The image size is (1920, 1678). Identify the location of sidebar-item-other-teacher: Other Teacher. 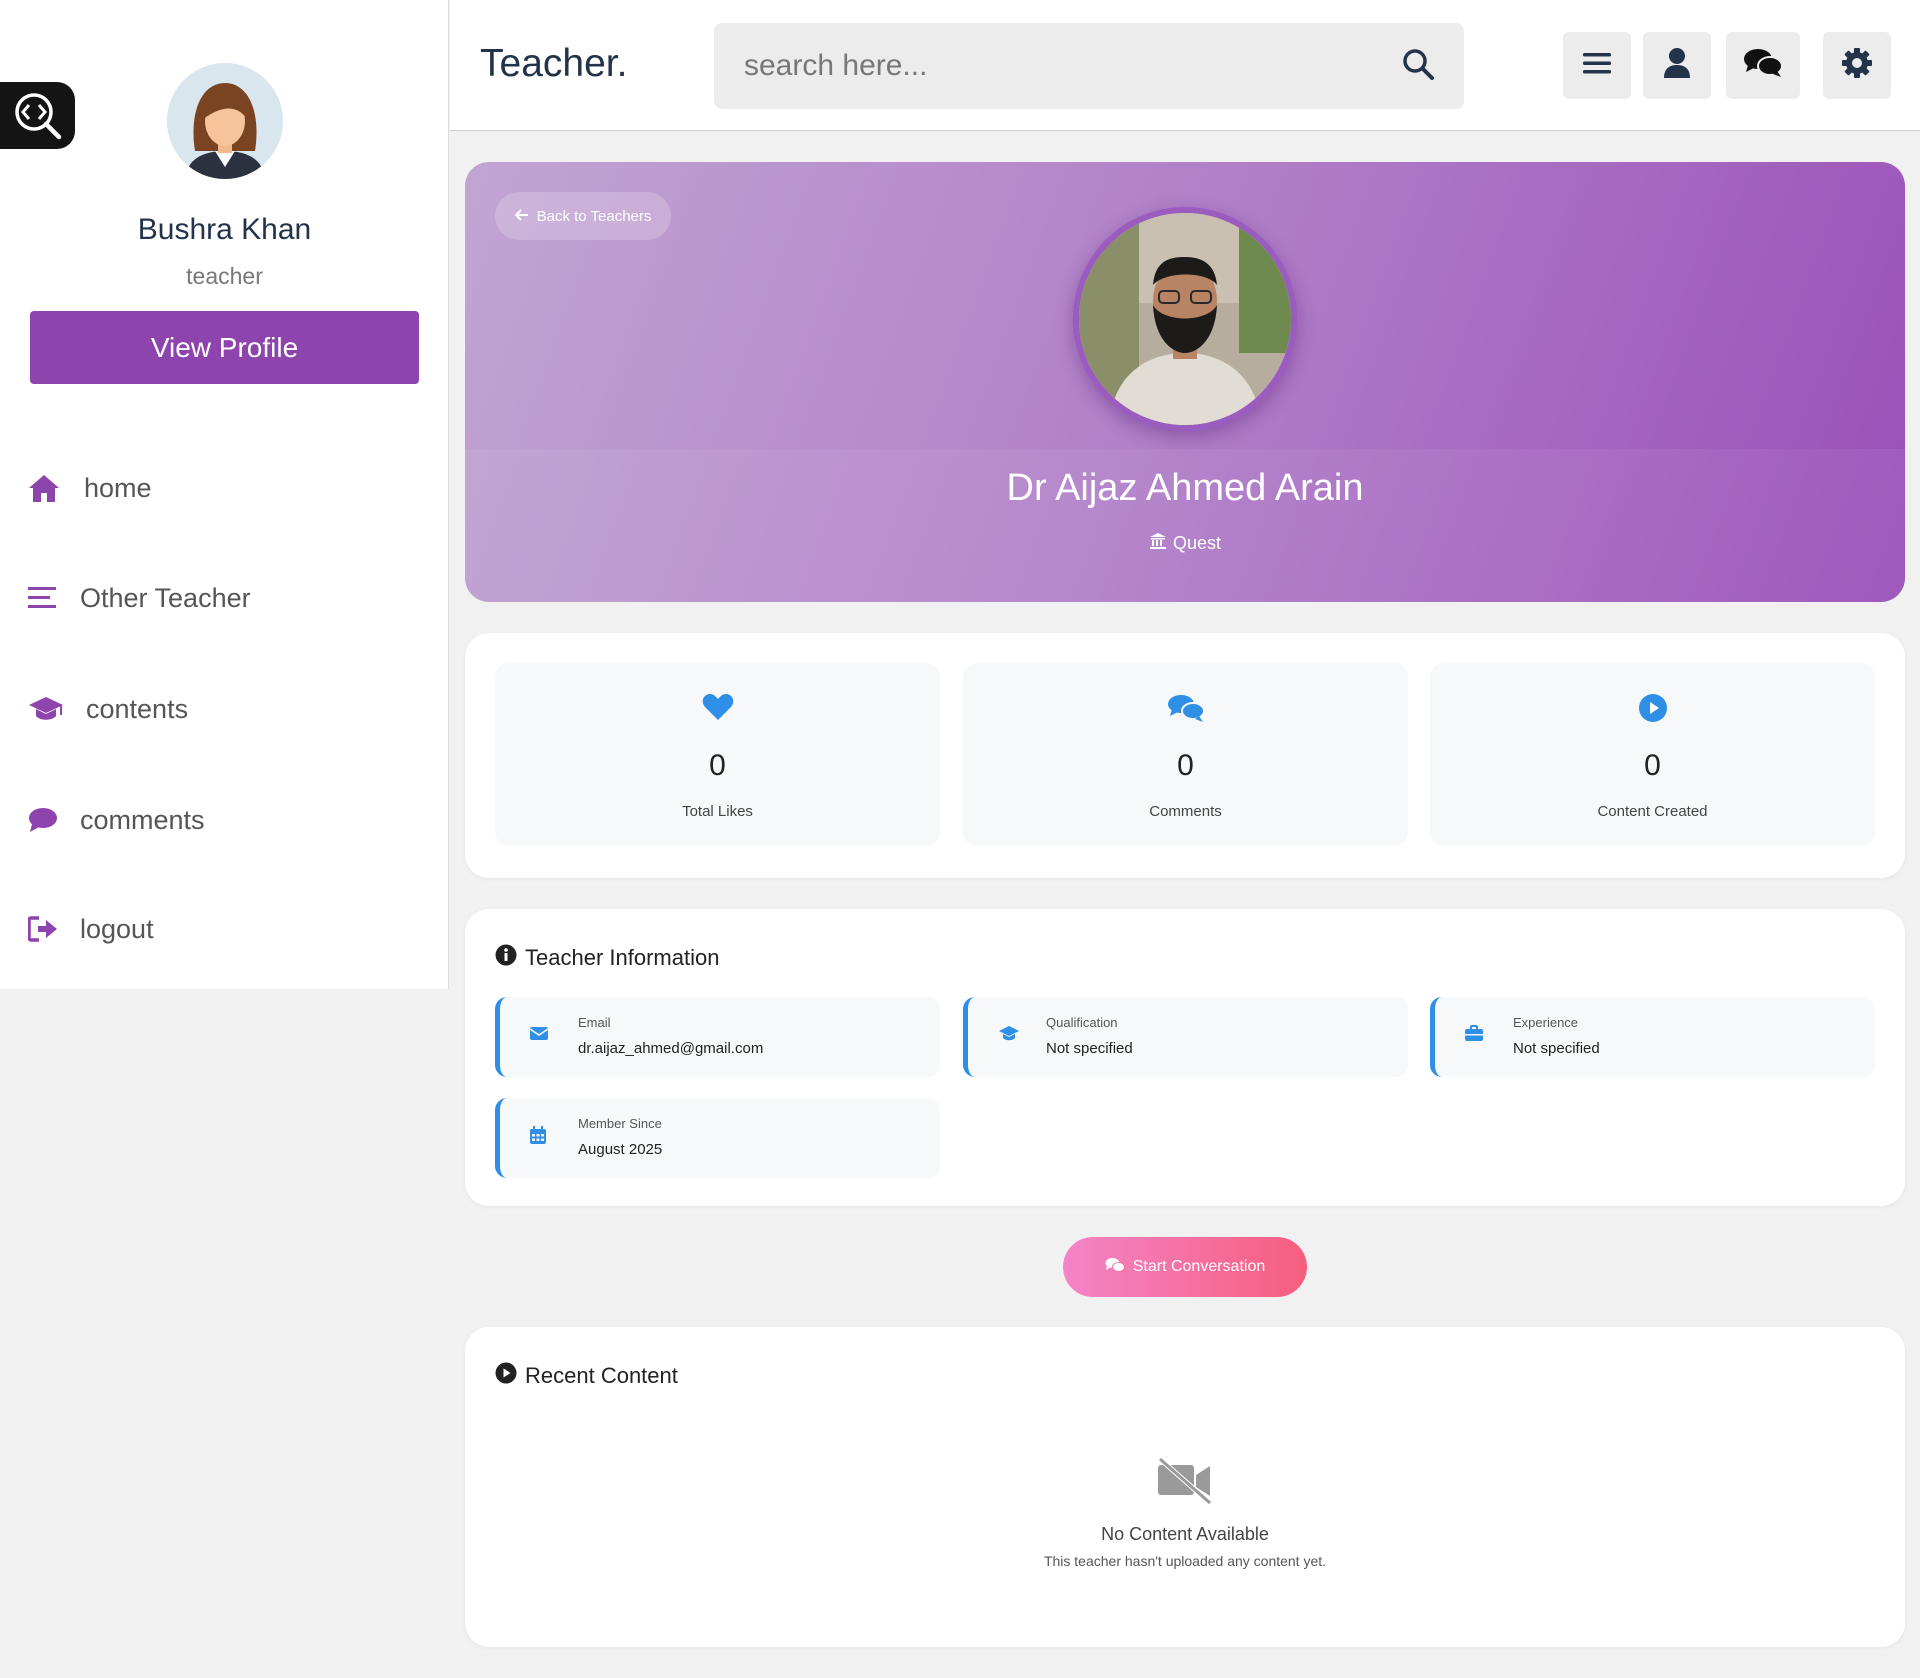
(139, 598).